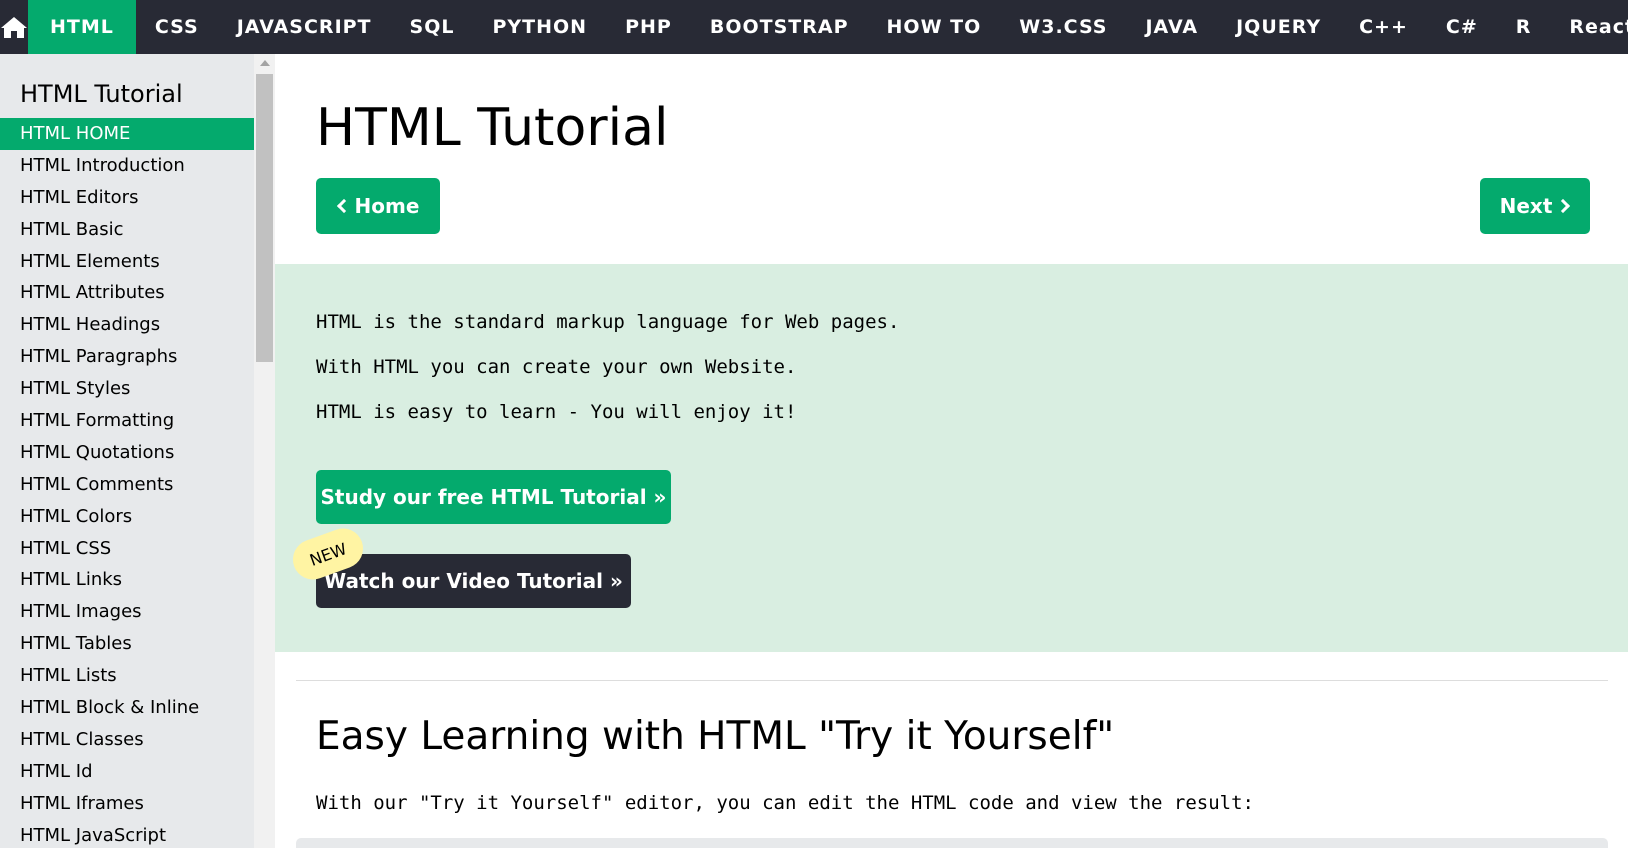 The width and height of the screenshot is (1628, 848). What do you see at coordinates (127, 517) in the screenshot?
I see `sidebar-item-html-colors: HTML Colors` at bounding box center [127, 517].